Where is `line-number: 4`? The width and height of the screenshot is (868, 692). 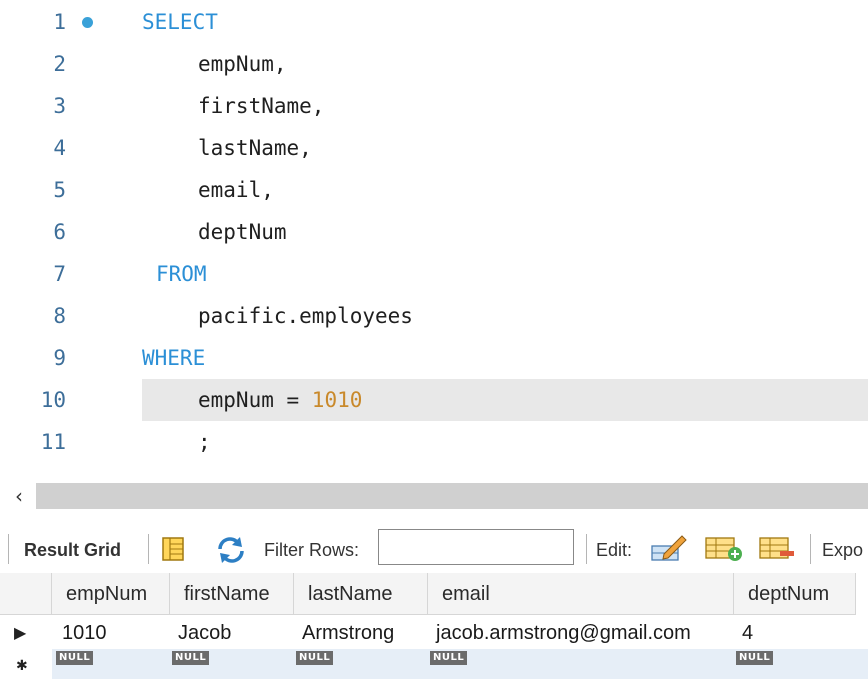
line-number: 4 is located at coordinates (59, 148).